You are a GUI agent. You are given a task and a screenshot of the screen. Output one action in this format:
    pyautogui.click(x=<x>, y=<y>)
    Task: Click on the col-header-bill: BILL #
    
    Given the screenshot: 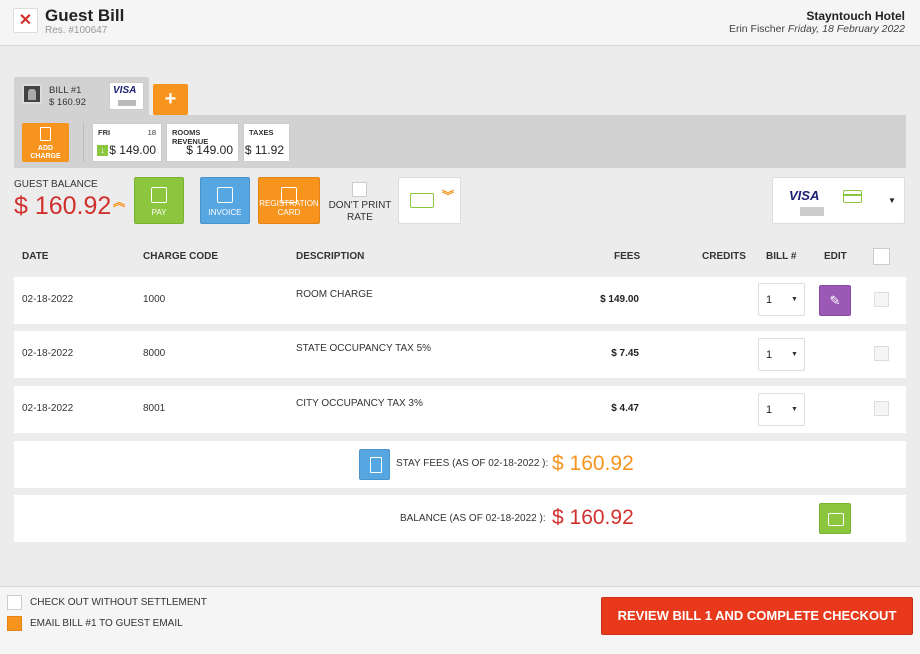 What is the action you would take?
    pyautogui.click(x=781, y=256)
    